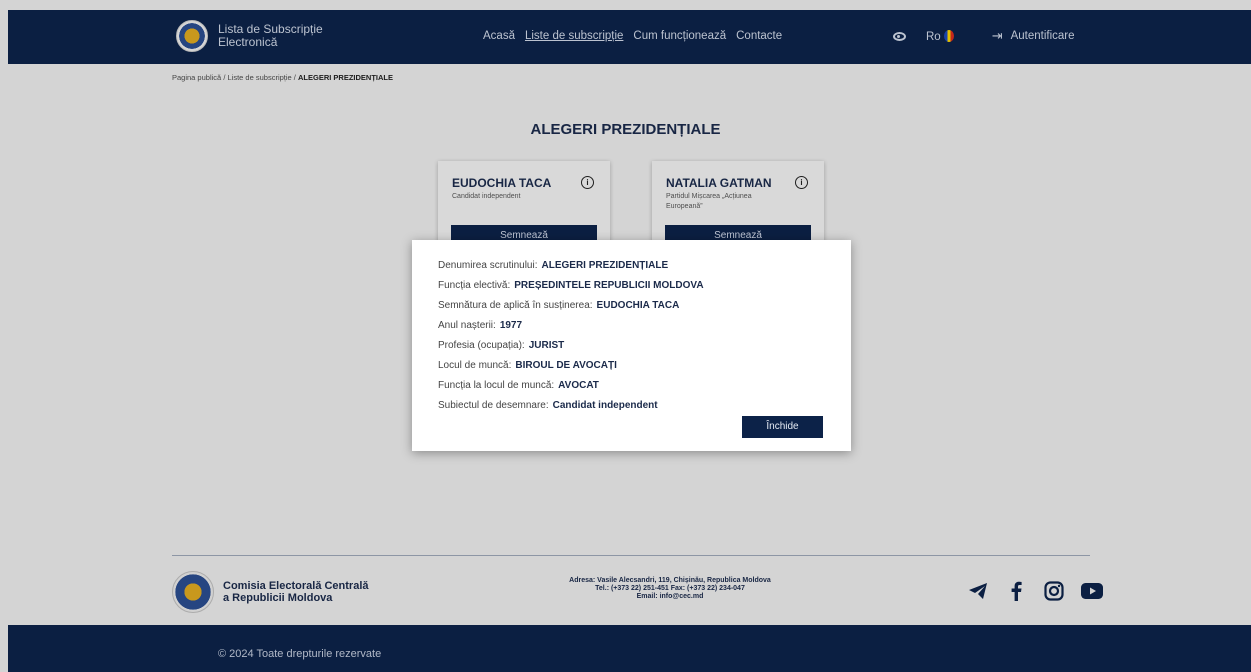 This screenshot has height=672, width=1251. I want to click on detail-value: 1977, so click(511, 325).